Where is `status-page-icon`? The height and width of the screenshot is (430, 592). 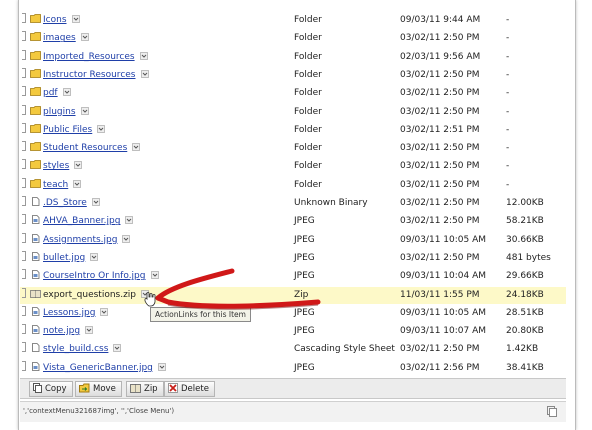 status-page-icon is located at coordinates (552, 411).